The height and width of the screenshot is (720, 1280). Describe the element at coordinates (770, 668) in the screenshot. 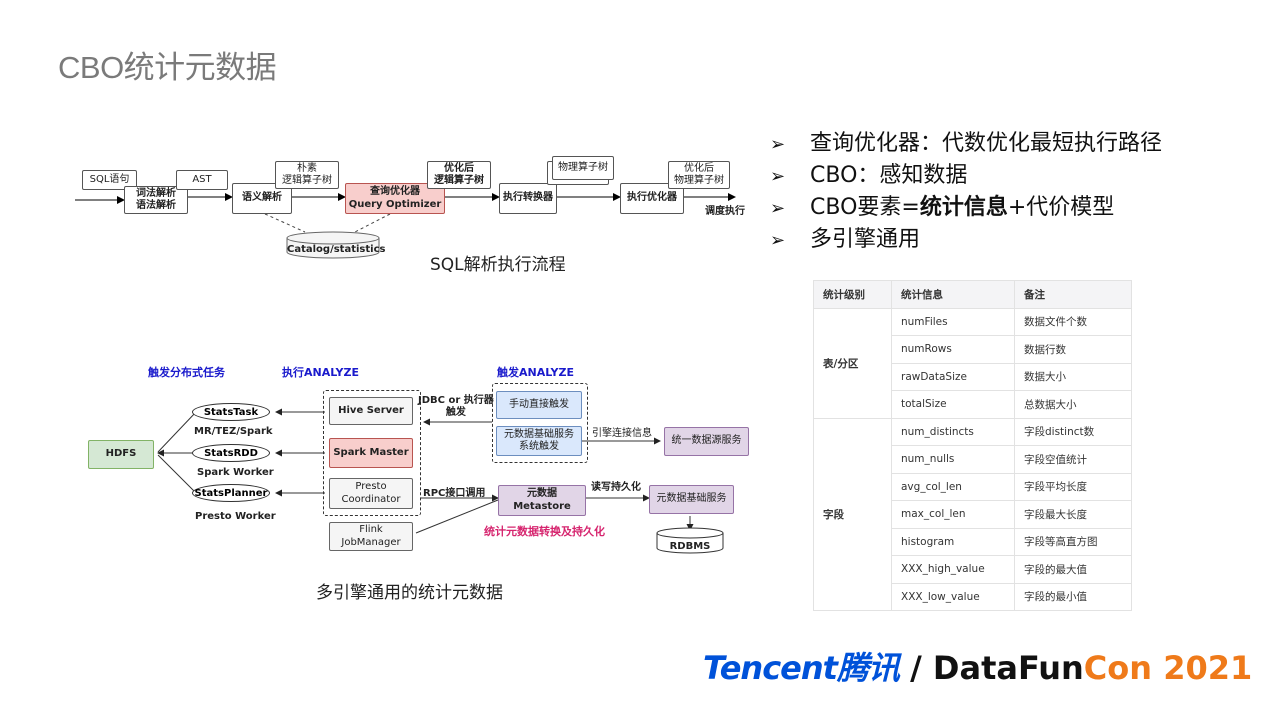

I see `tencent-logo: Tencent` at that location.